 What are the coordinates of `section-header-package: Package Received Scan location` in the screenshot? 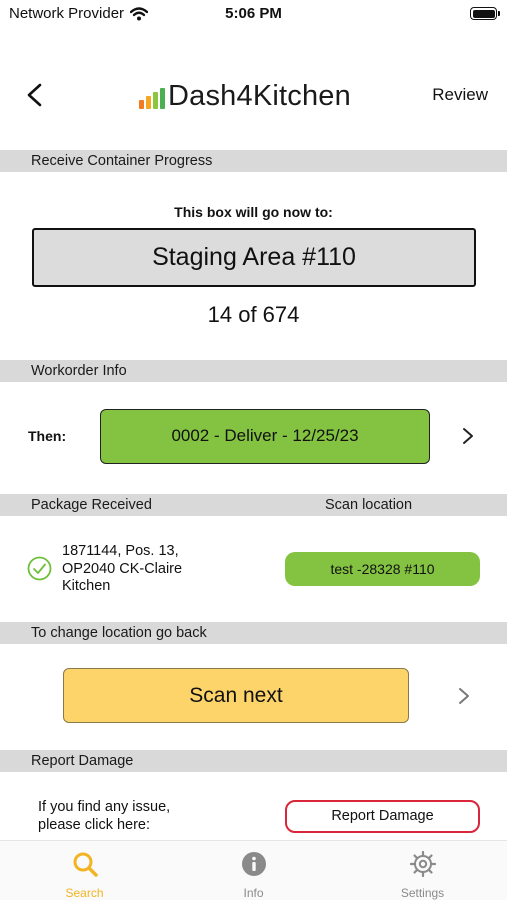 It's located at (253, 505).